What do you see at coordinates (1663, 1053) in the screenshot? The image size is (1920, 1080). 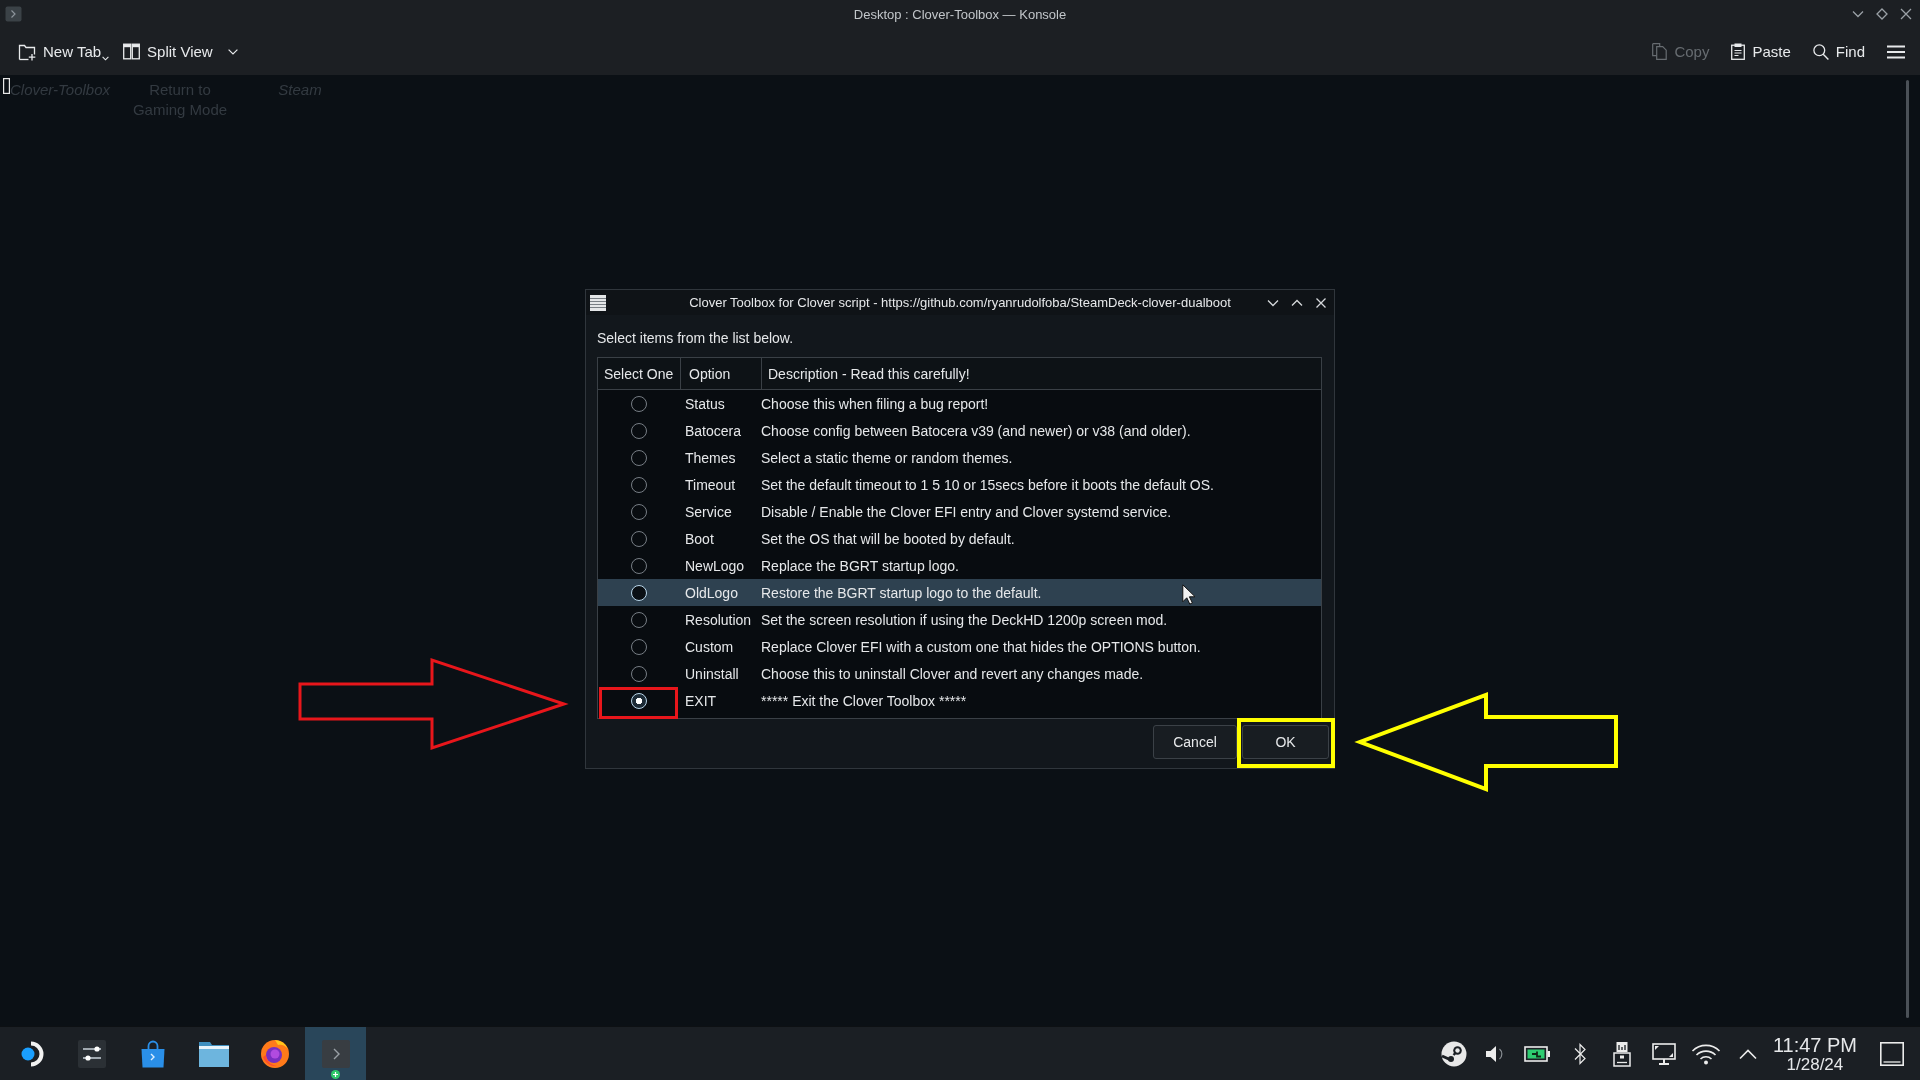 I see `monitor-icon` at bounding box center [1663, 1053].